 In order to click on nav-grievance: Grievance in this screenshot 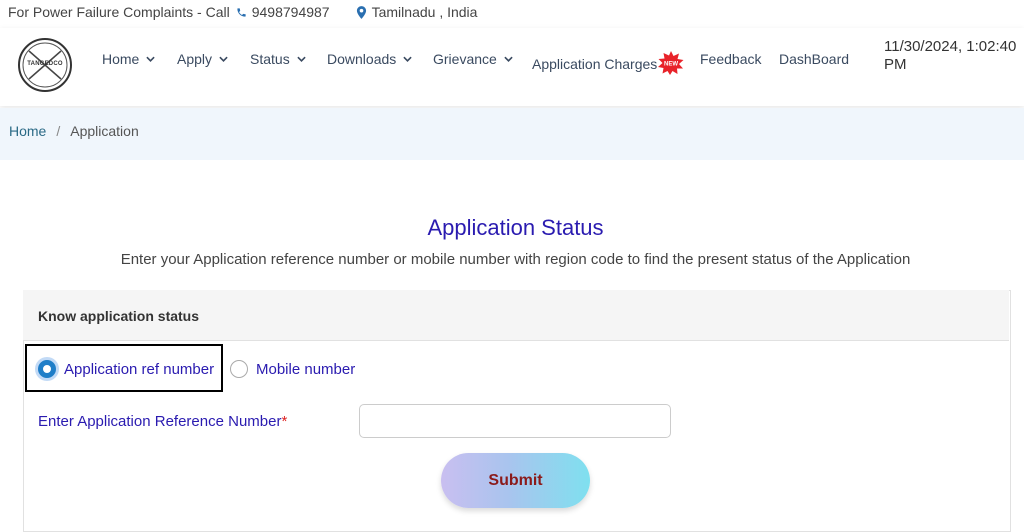, I will do `click(473, 59)`.